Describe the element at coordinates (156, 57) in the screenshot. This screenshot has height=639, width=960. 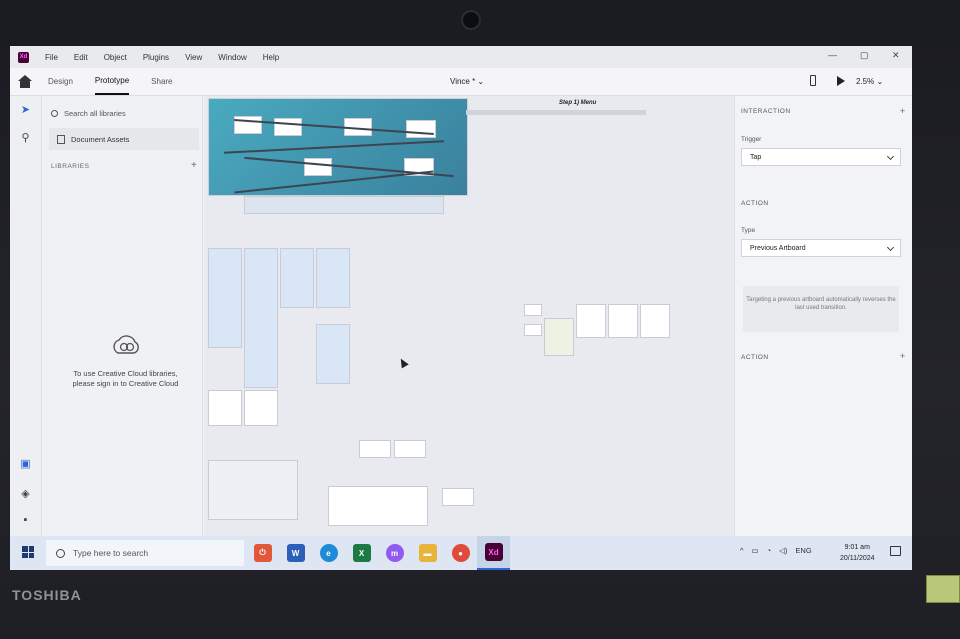
I see `menu-plugins: Plugins` at that location.